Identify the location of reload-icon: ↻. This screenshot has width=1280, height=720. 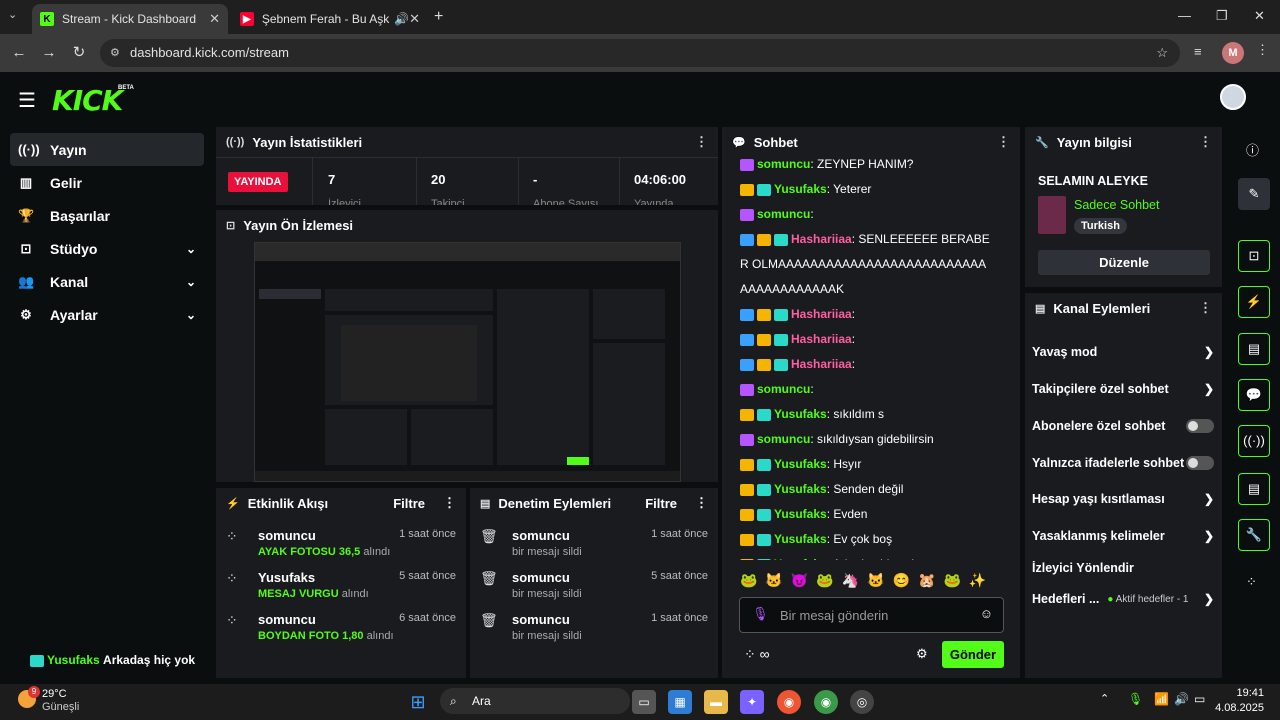
(79, 53).